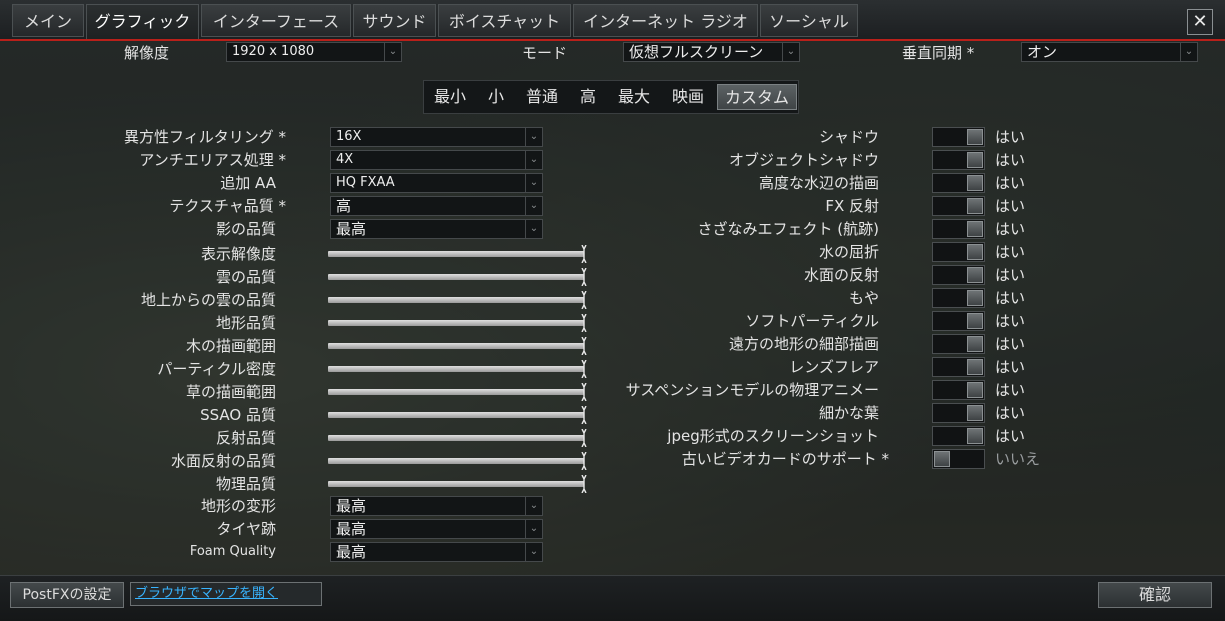  Describe the element at coordinates (436, 506) in the screenshot. I see `terrain-deformation-dropdown: 最高 ⌄` at that location.